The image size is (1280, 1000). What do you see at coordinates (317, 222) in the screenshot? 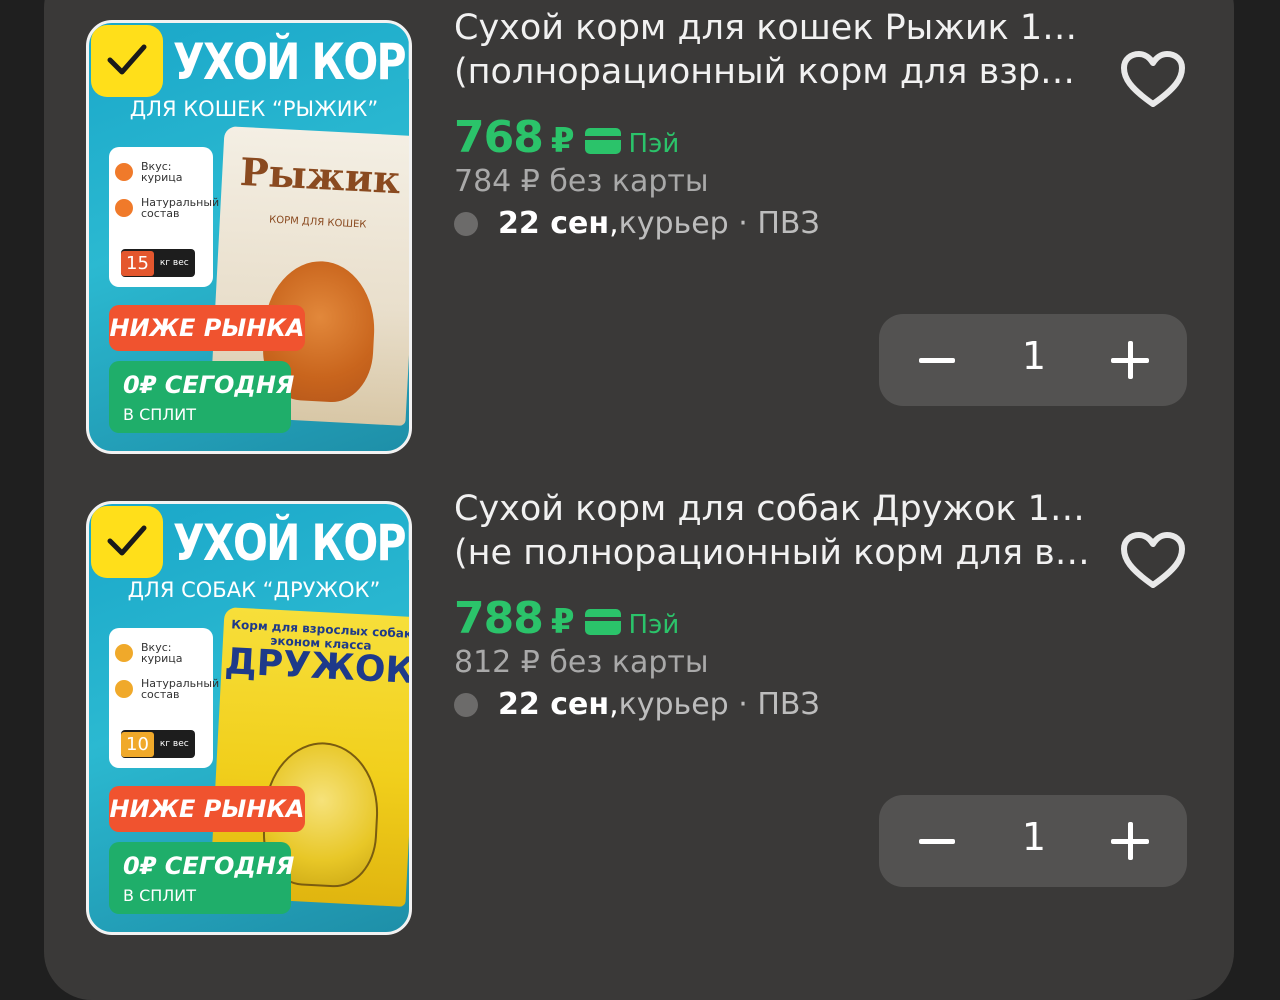
I see `bag-subtitle: КОРМ ДЛЯ КОШЕК` at bounding box center [317, 222].